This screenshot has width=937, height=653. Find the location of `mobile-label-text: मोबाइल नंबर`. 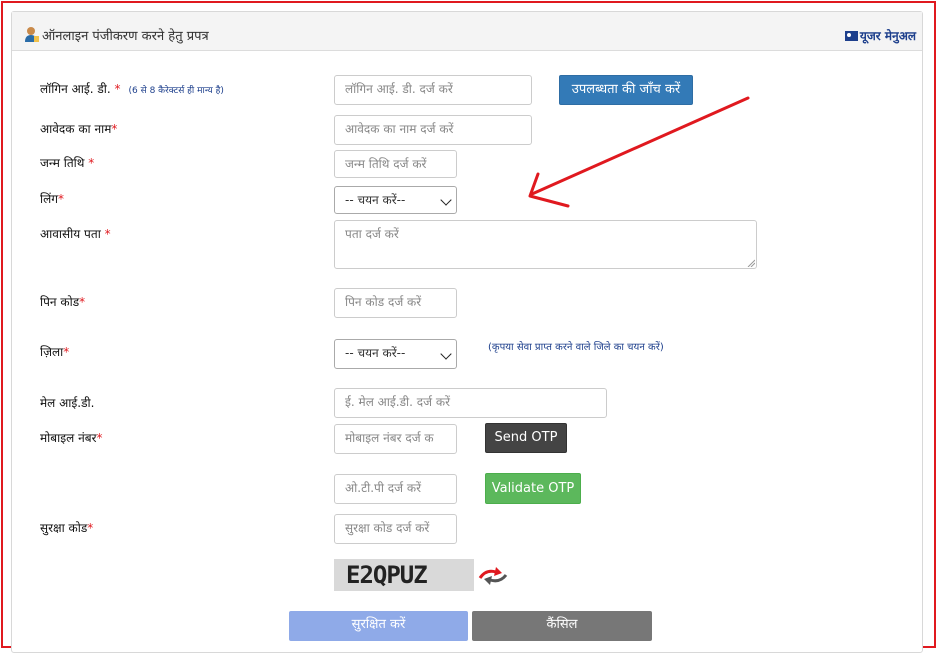

mobile-label-text: मोबाइल नंबर is located at coordinates (68, 438).